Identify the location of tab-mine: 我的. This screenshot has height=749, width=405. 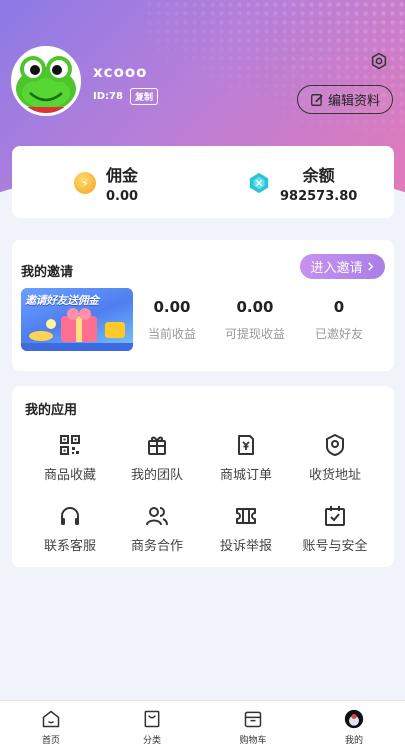
(354, 727).